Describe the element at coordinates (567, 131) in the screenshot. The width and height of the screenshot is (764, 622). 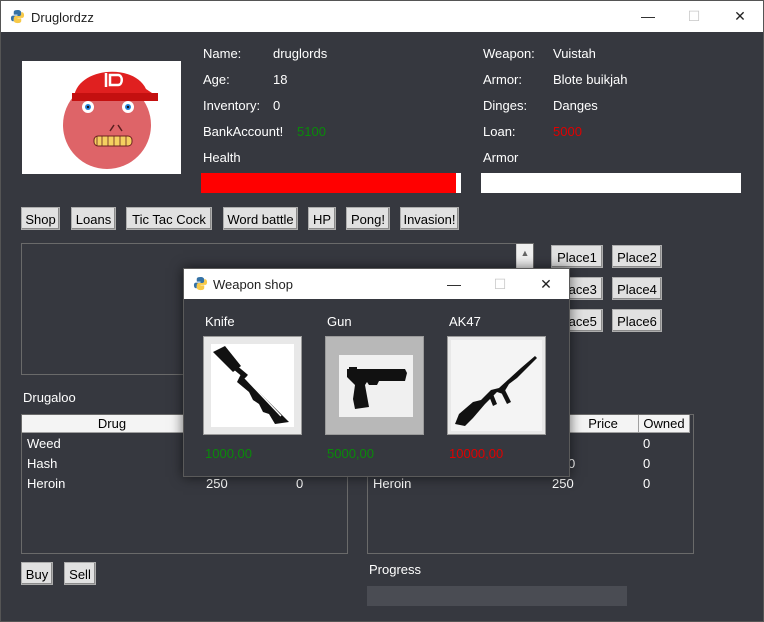
I see `loan-value: 5000` at that location.